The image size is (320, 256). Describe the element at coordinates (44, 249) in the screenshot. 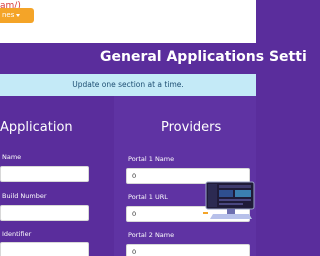

I see `identifier-field` at that location.